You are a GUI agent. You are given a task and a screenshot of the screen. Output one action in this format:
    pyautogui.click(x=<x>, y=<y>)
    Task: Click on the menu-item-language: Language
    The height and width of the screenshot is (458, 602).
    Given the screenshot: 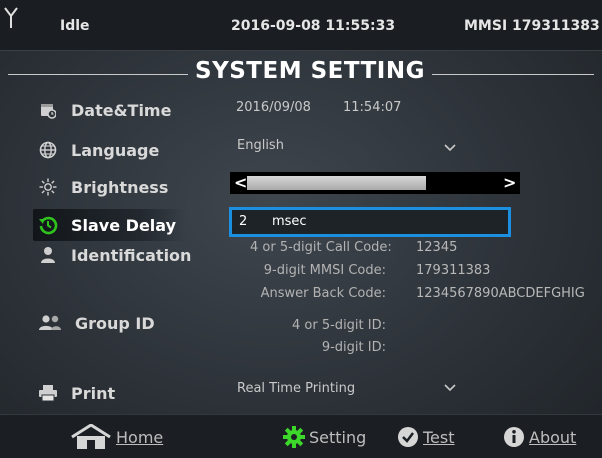 What is the action you would take?
    pyautogui.click(x=98, y=150)
    